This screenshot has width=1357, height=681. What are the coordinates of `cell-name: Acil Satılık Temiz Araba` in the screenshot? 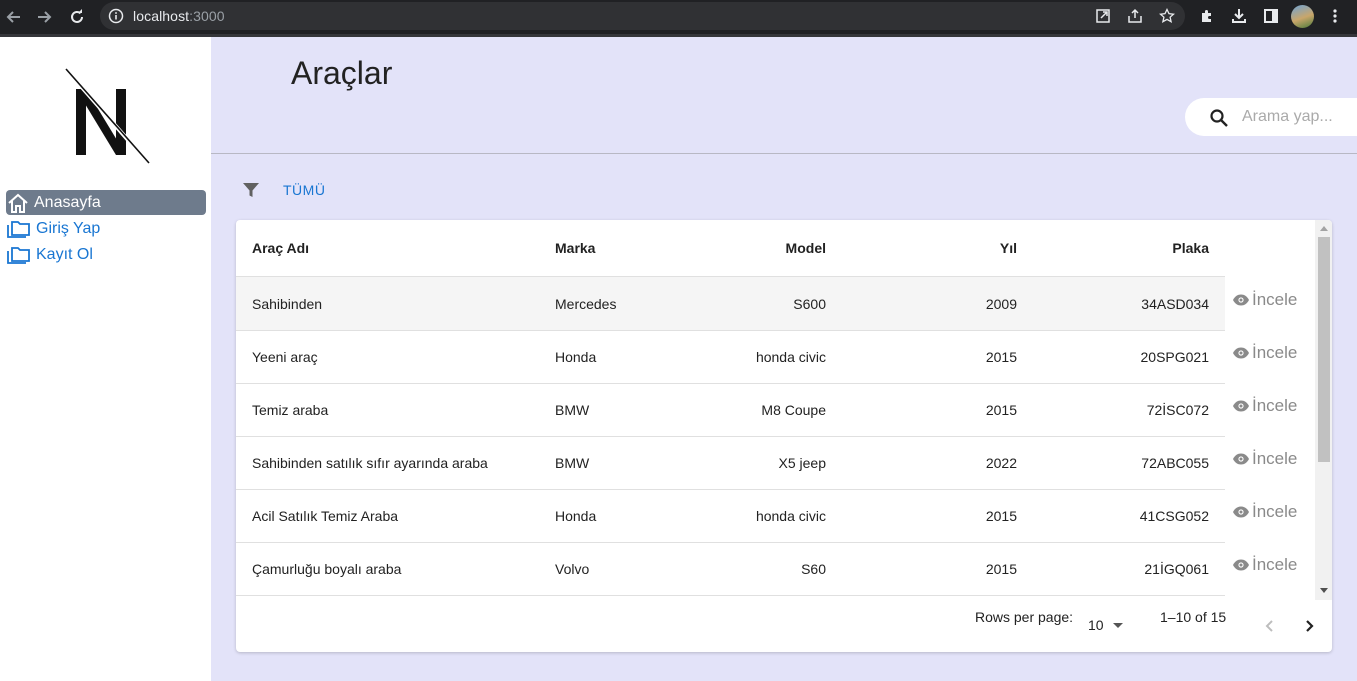 It's located at (325, 515).